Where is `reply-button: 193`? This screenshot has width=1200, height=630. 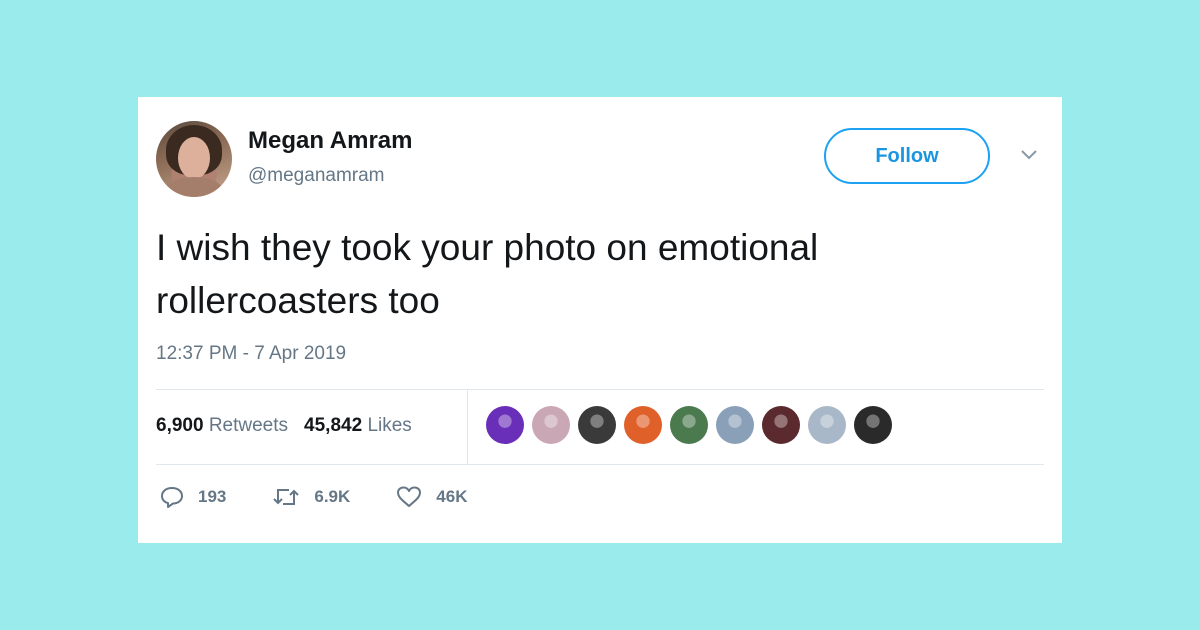
reply-button: 193 is located at coordinates (193, 497).